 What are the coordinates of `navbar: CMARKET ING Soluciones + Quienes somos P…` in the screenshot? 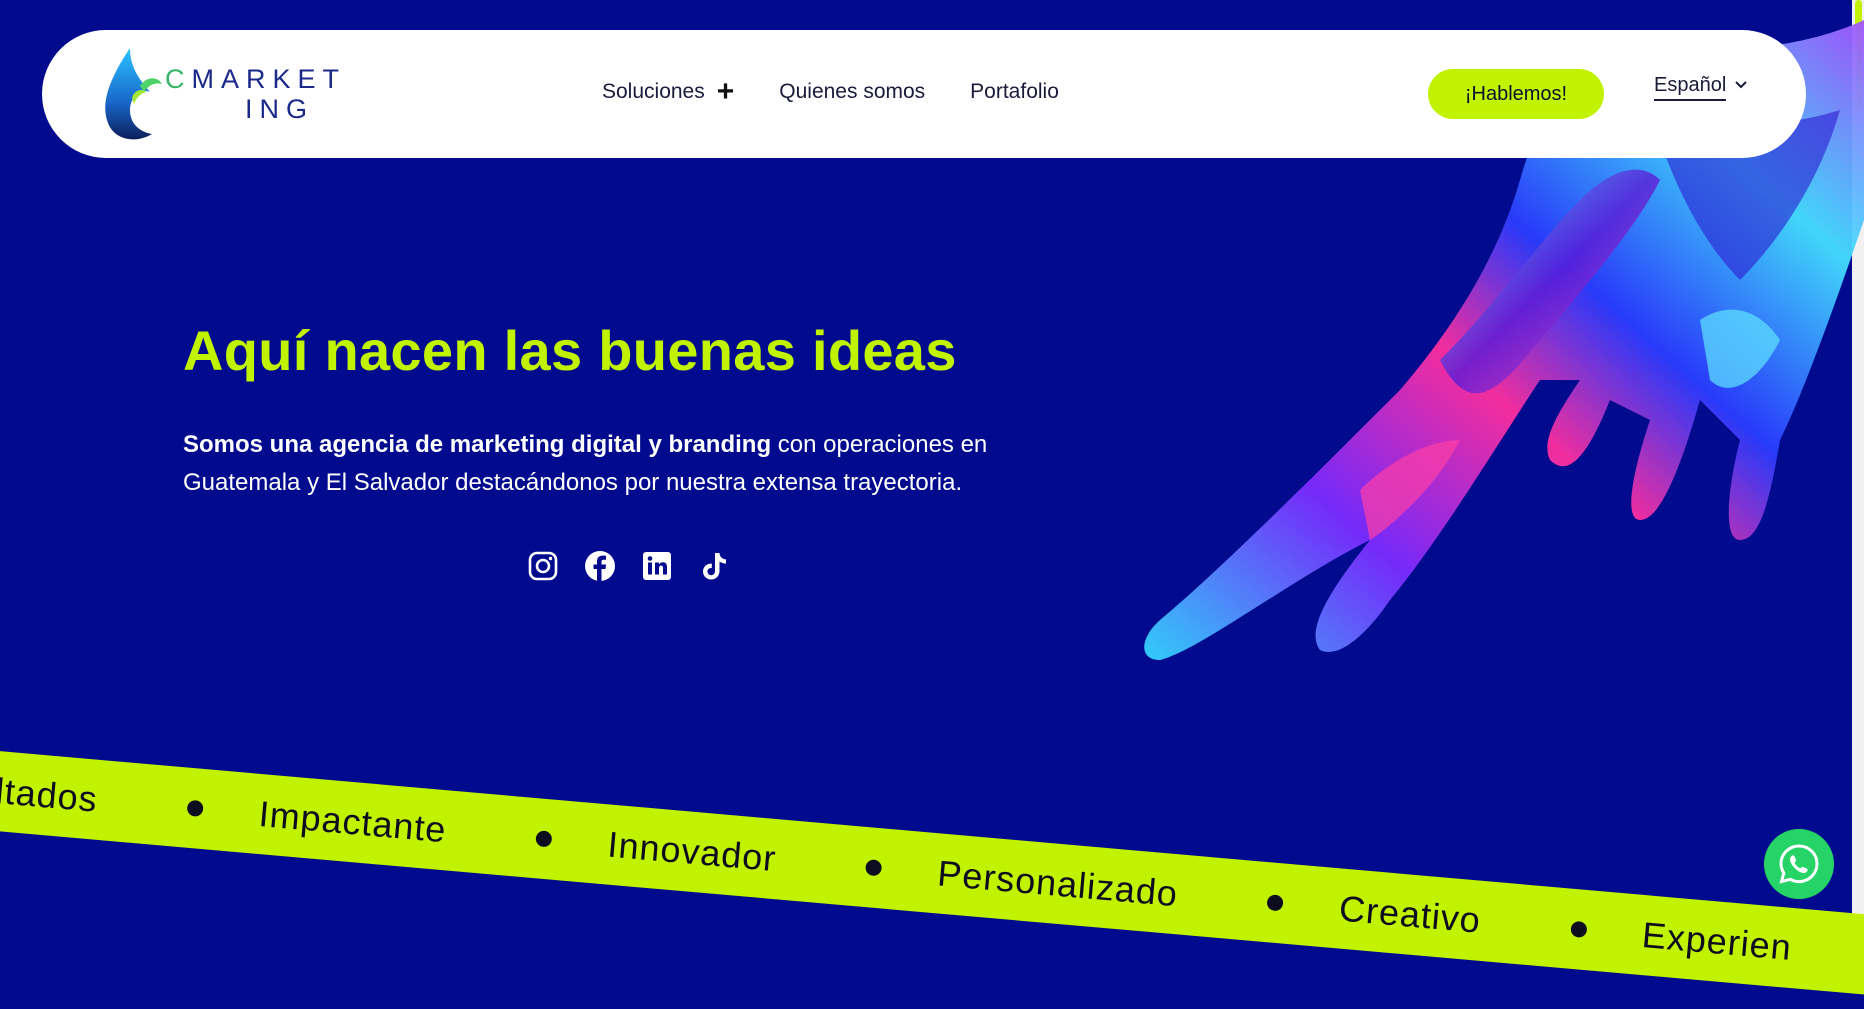 It's located at (924, 94).